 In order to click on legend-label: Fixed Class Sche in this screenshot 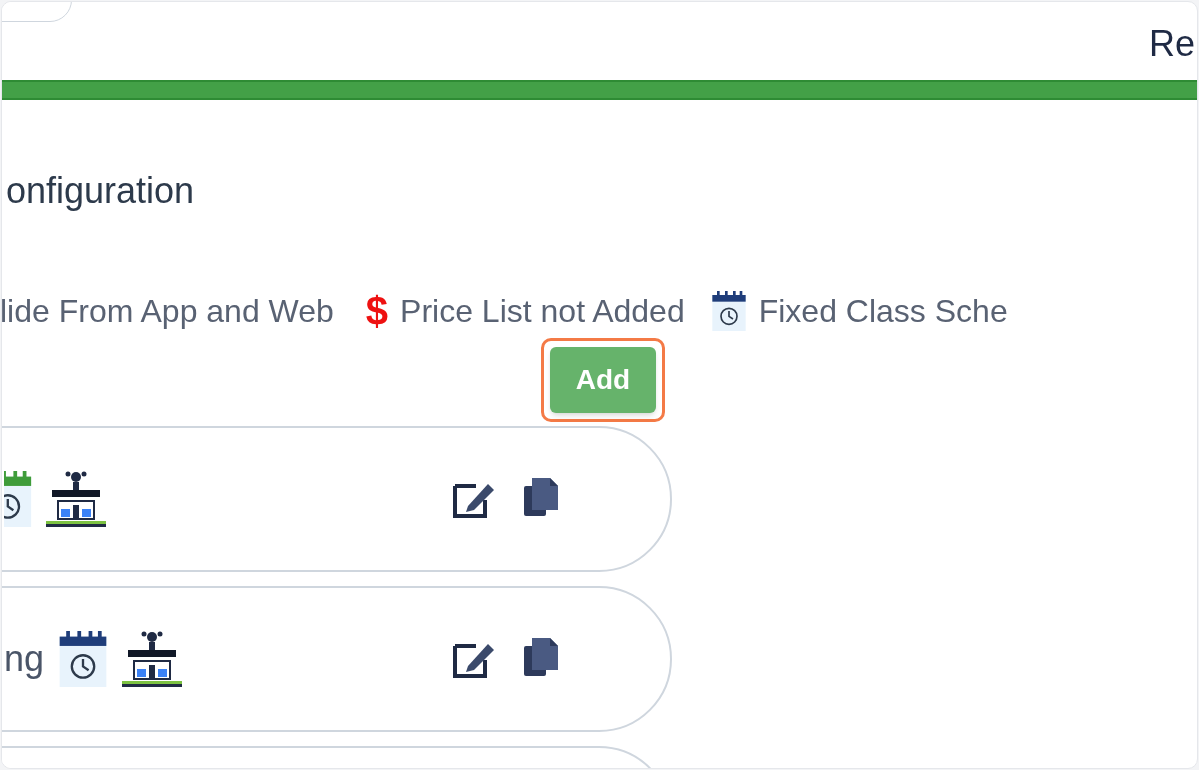, I will do `click(883, 311)`.